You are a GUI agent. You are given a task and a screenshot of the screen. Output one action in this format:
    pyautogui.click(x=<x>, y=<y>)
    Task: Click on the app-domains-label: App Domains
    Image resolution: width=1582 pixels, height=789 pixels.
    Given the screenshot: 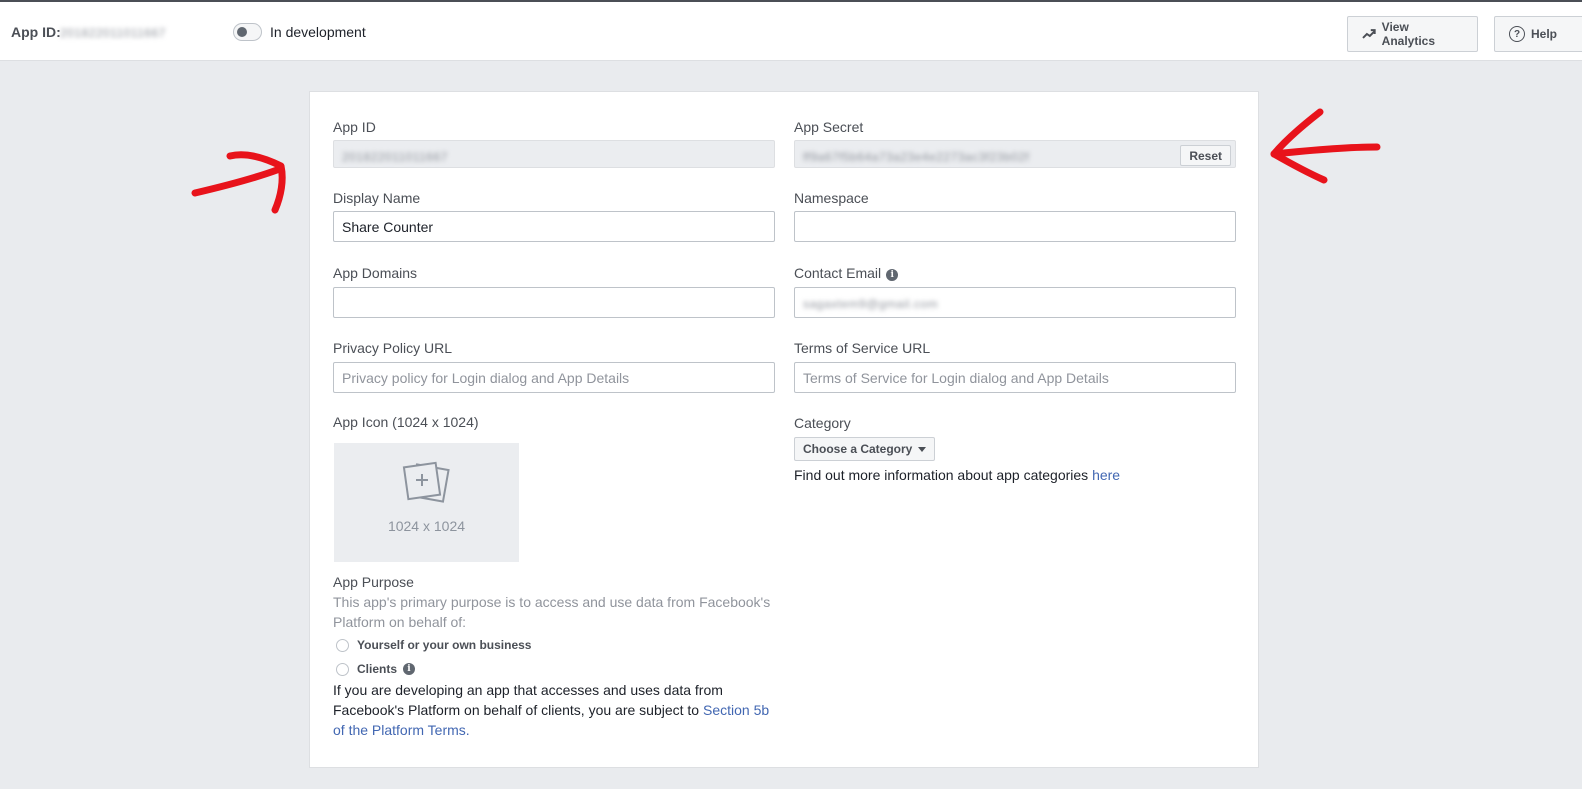 What is the action you would take?
    pyautogui.click(x=375, y=273)
    